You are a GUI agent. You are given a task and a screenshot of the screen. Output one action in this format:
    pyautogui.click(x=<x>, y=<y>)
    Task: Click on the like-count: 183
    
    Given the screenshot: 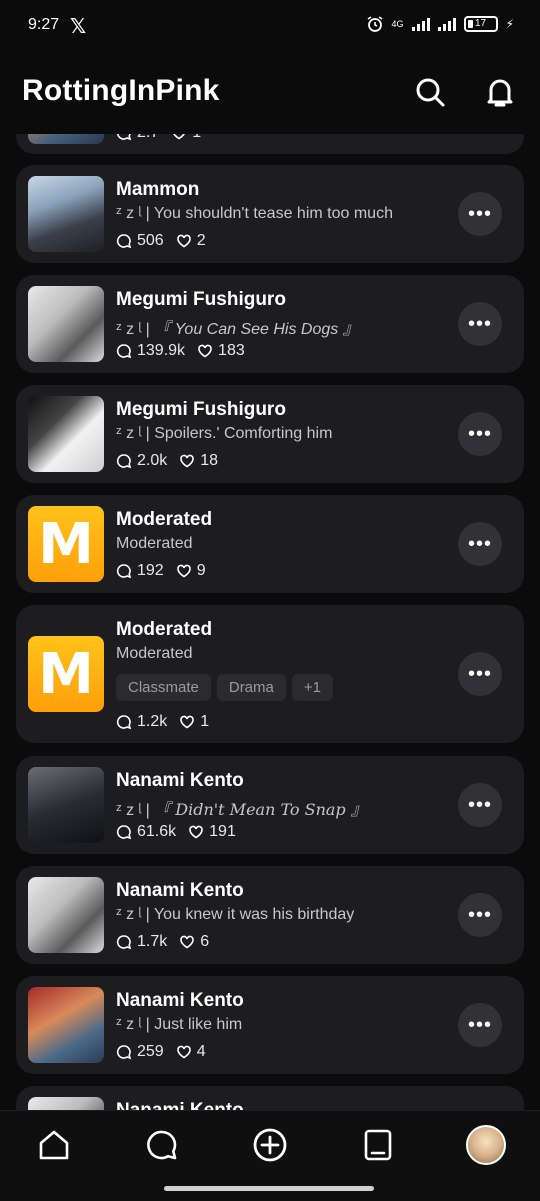 What is the action you would take?
    pyautogui.click(x=231, y=350)
    